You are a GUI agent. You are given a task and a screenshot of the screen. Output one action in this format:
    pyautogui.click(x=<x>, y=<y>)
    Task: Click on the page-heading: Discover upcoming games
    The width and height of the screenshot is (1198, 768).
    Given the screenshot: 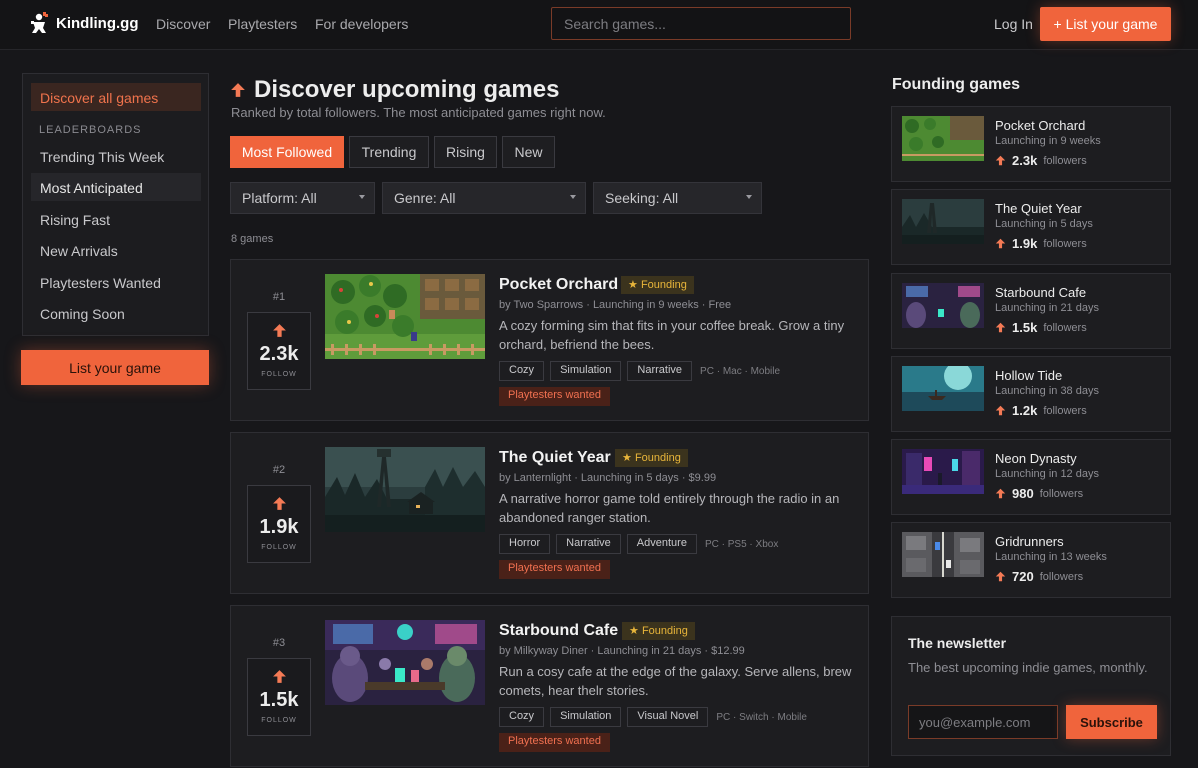 What is the action you would take?
    pyautogui.click(x=394, y=90)
    